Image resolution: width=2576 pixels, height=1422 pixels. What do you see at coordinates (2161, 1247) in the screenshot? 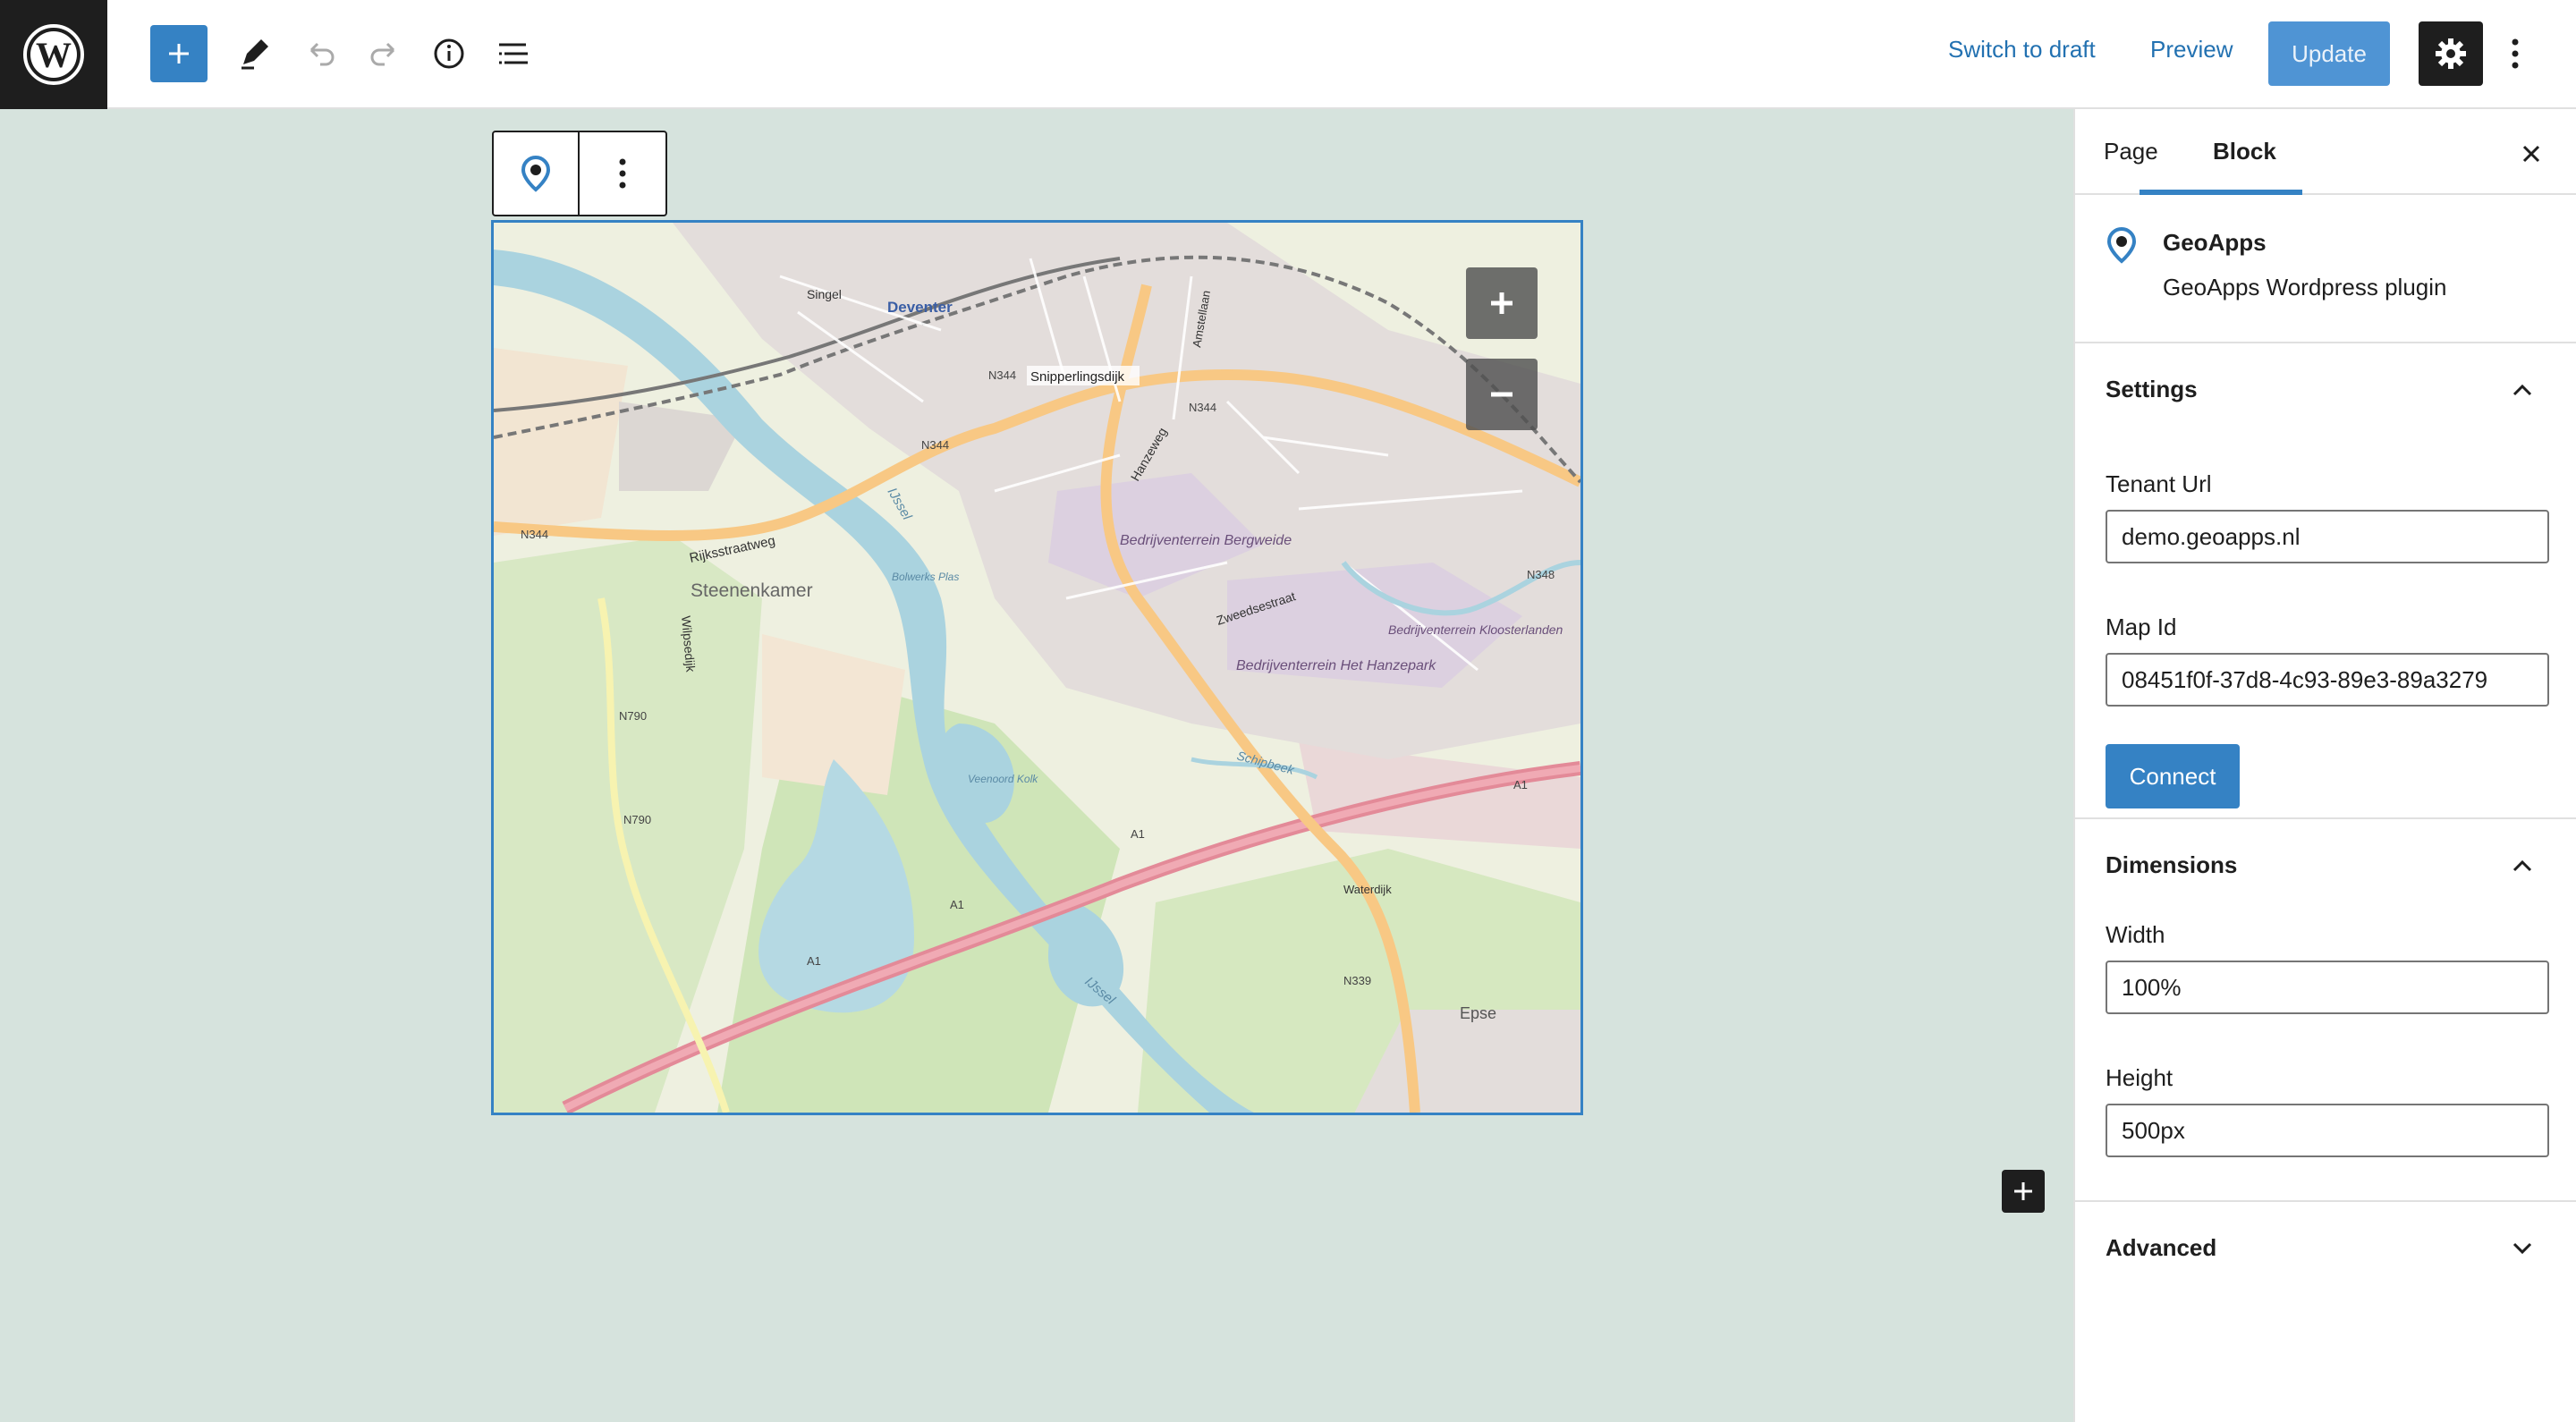
I see `advanced-panel-title: Advanced` at bounding box center [2161, 1247].